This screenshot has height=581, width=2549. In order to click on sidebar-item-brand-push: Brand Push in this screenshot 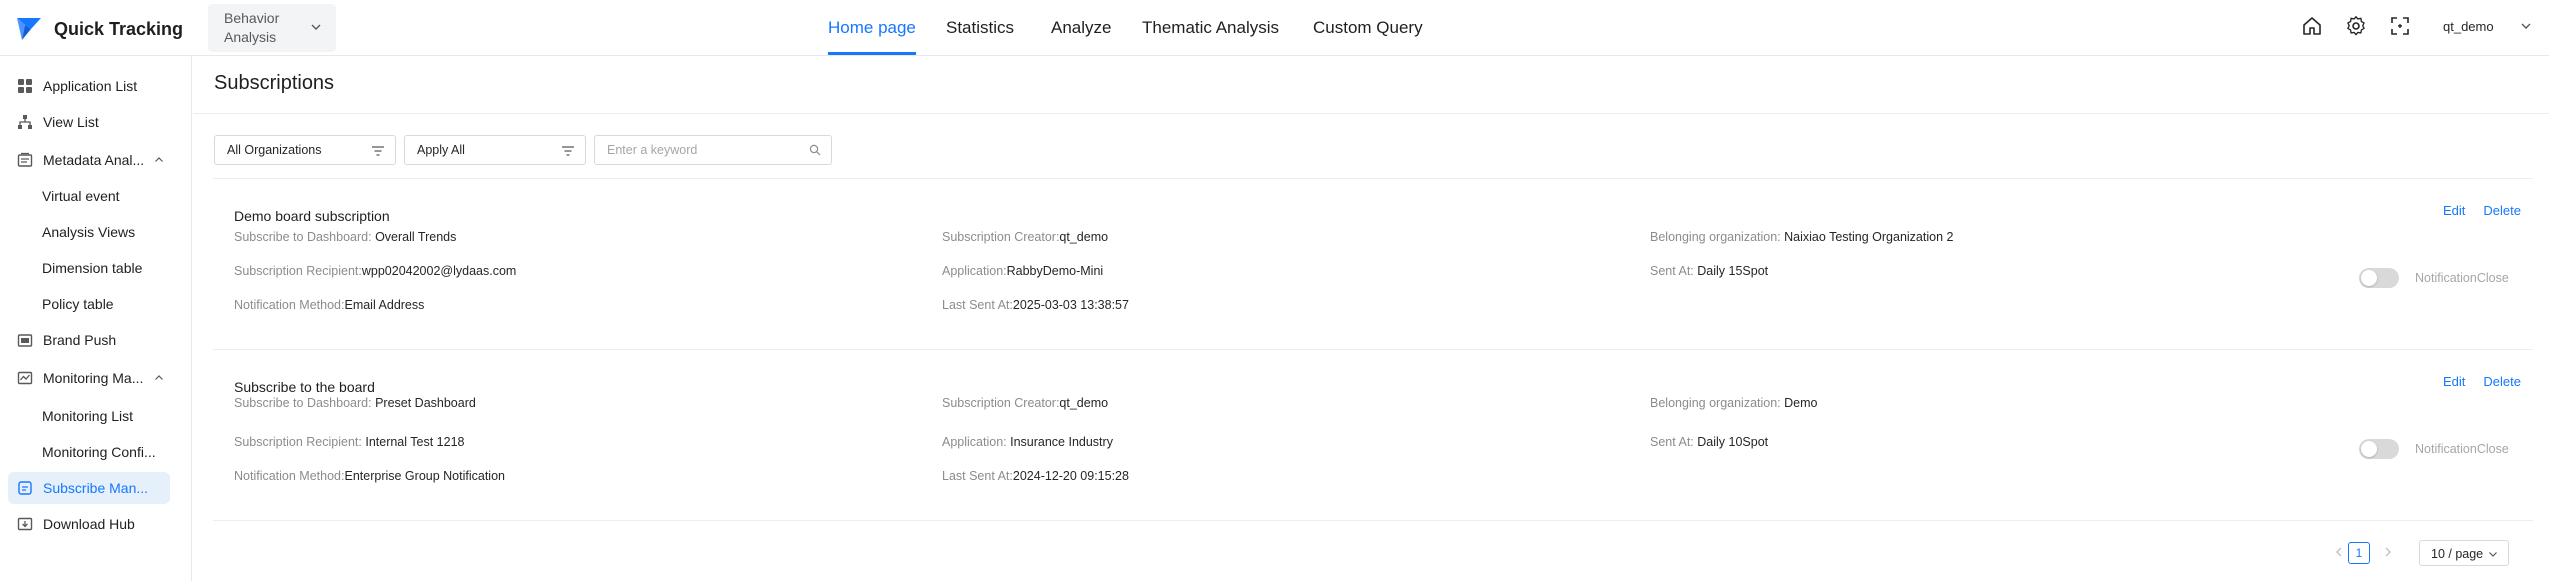, I will do `click(89, 340)`.